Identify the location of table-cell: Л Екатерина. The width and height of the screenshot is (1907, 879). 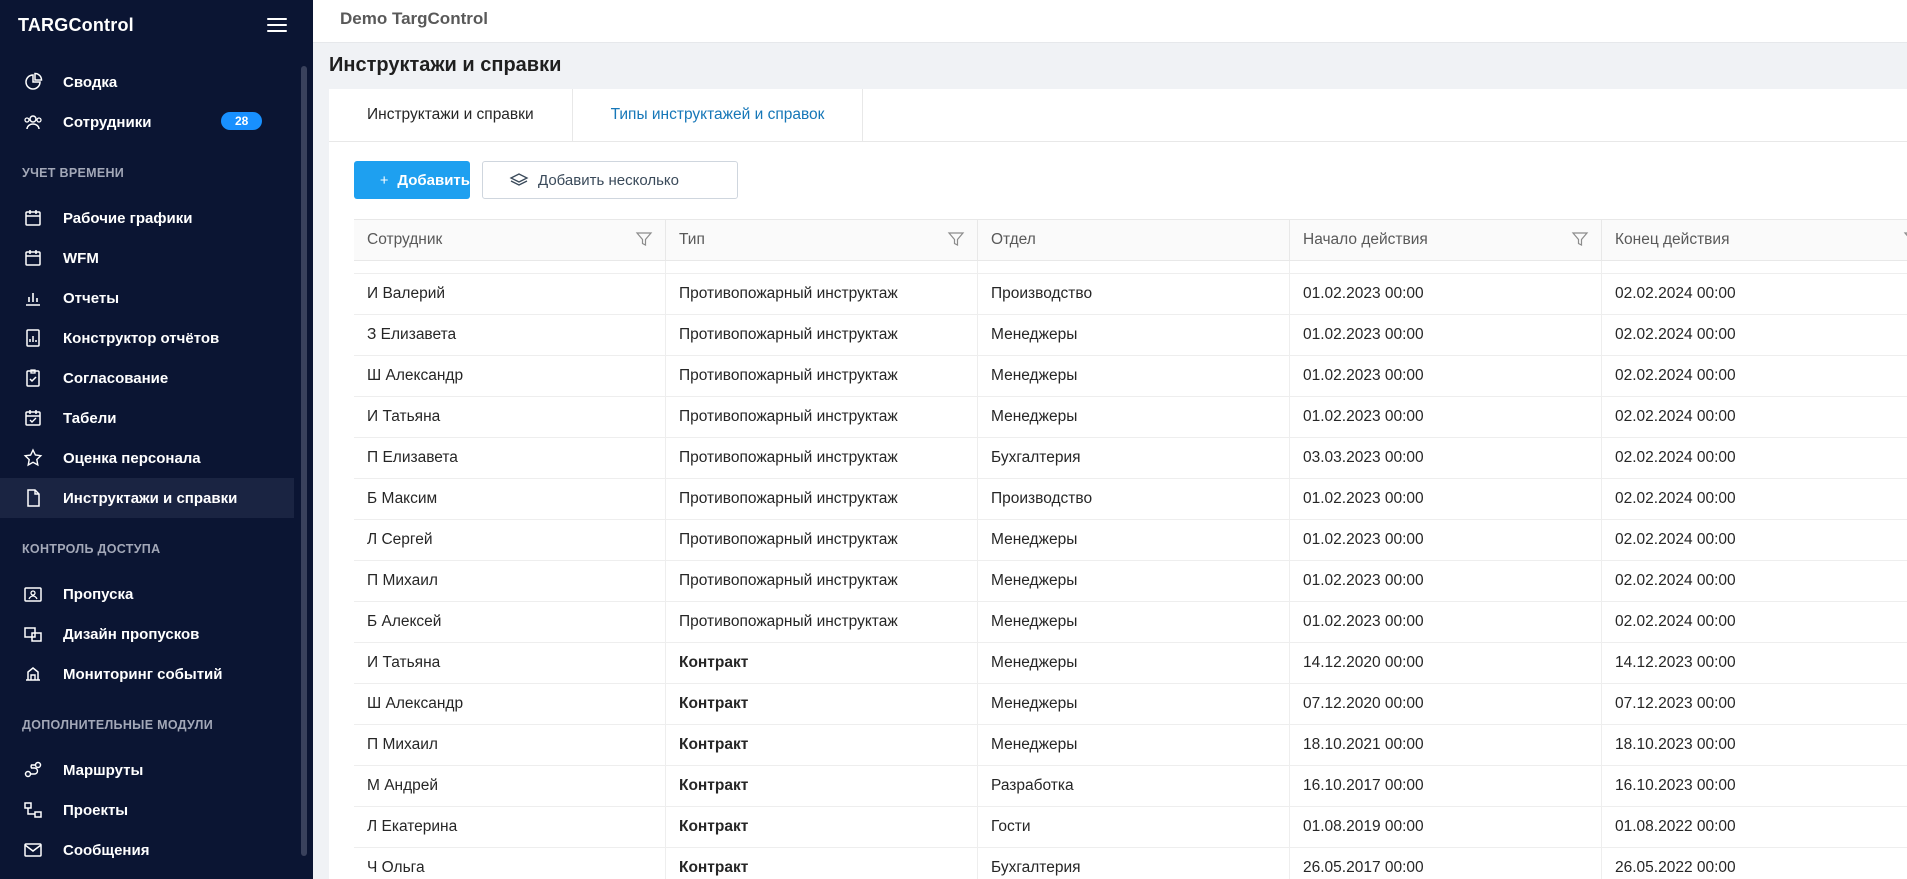
(510, 827).